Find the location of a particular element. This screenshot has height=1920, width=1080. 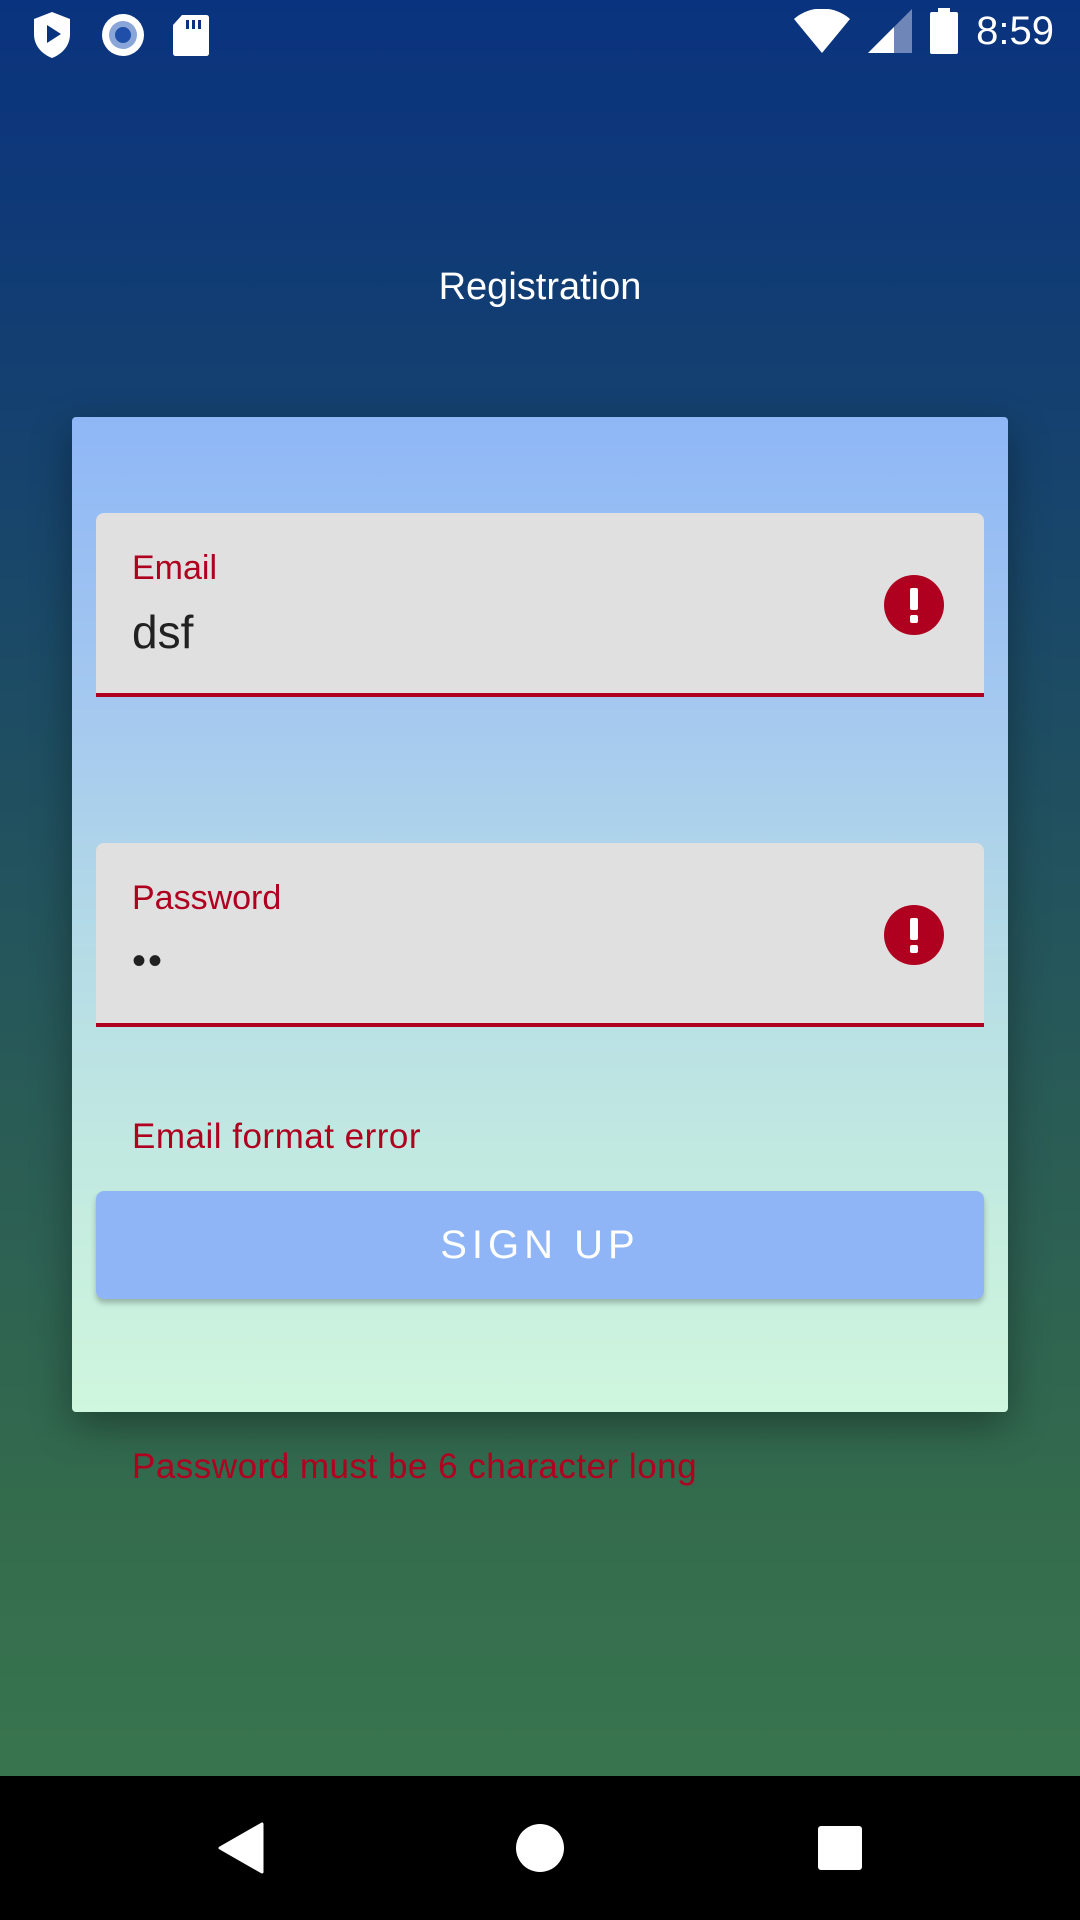

status-icons-right: 8:59 is located at coordinates (924, 31).